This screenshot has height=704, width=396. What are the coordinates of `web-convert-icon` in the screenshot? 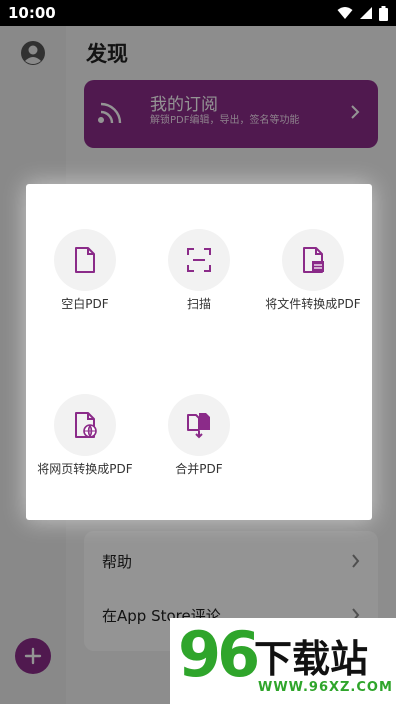 It's located at (86, 425).